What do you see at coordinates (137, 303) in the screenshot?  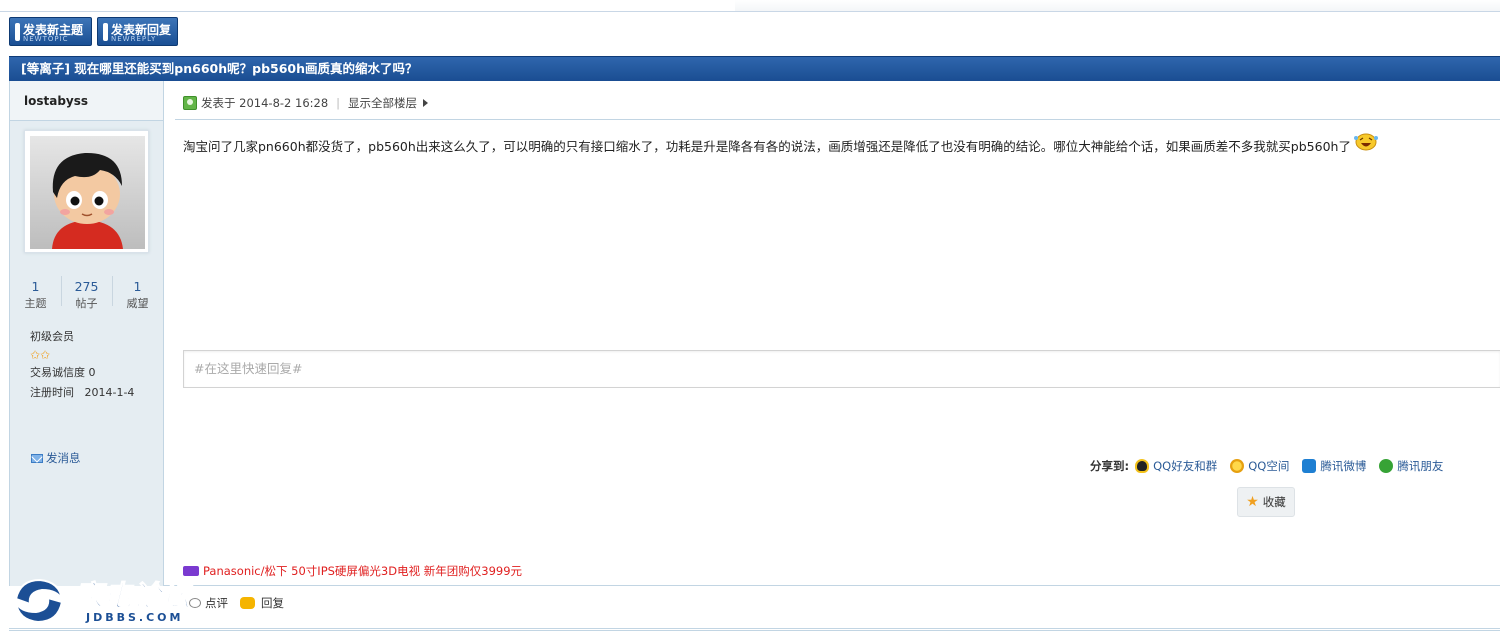 I see `stat-prestige-label: 威望` at bounding box center [137, 303].